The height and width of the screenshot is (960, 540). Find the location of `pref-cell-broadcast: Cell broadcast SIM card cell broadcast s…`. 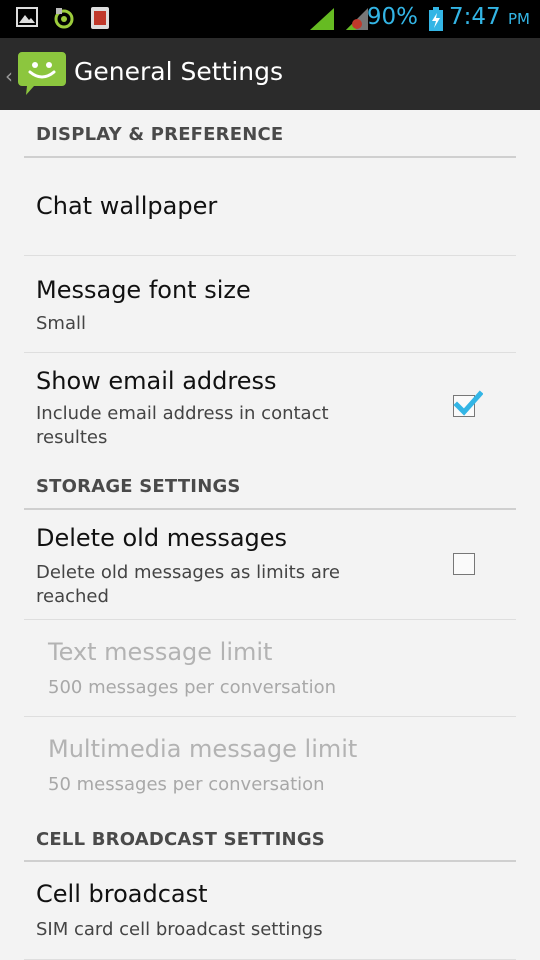

pref-cell-broadcast: Cell broadcast SIM card cell broadcast s… is located at coordinates (270, 911).